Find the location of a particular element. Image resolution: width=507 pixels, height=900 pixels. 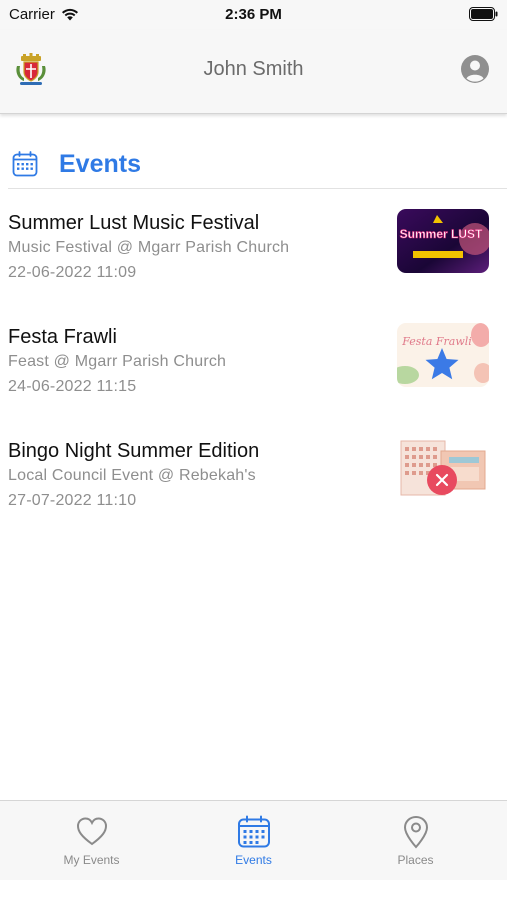

tab-events: Events is located at coordinates (253, 841).